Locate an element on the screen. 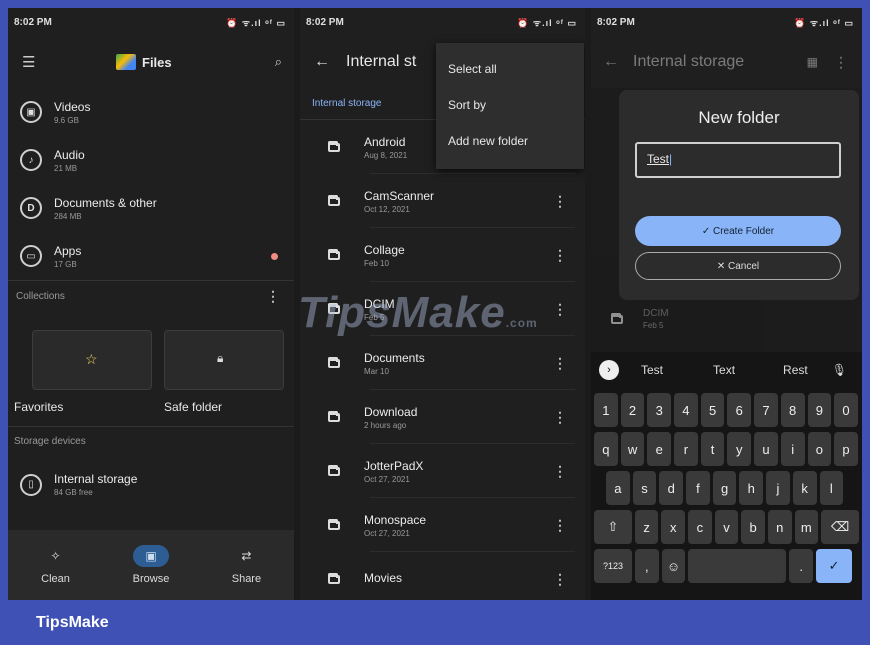  grid-view-icon: ▦ is located at coordinates (812, 62).